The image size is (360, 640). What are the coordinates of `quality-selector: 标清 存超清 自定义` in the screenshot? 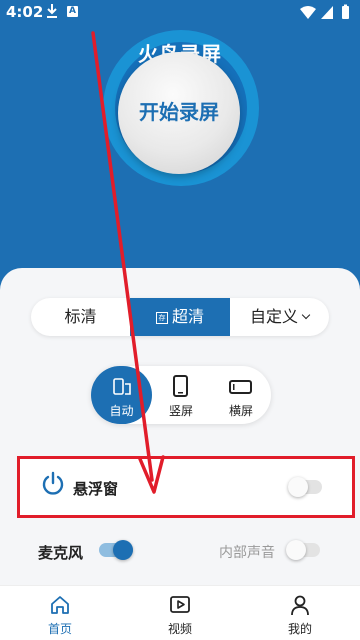 It's located at (180, 317).